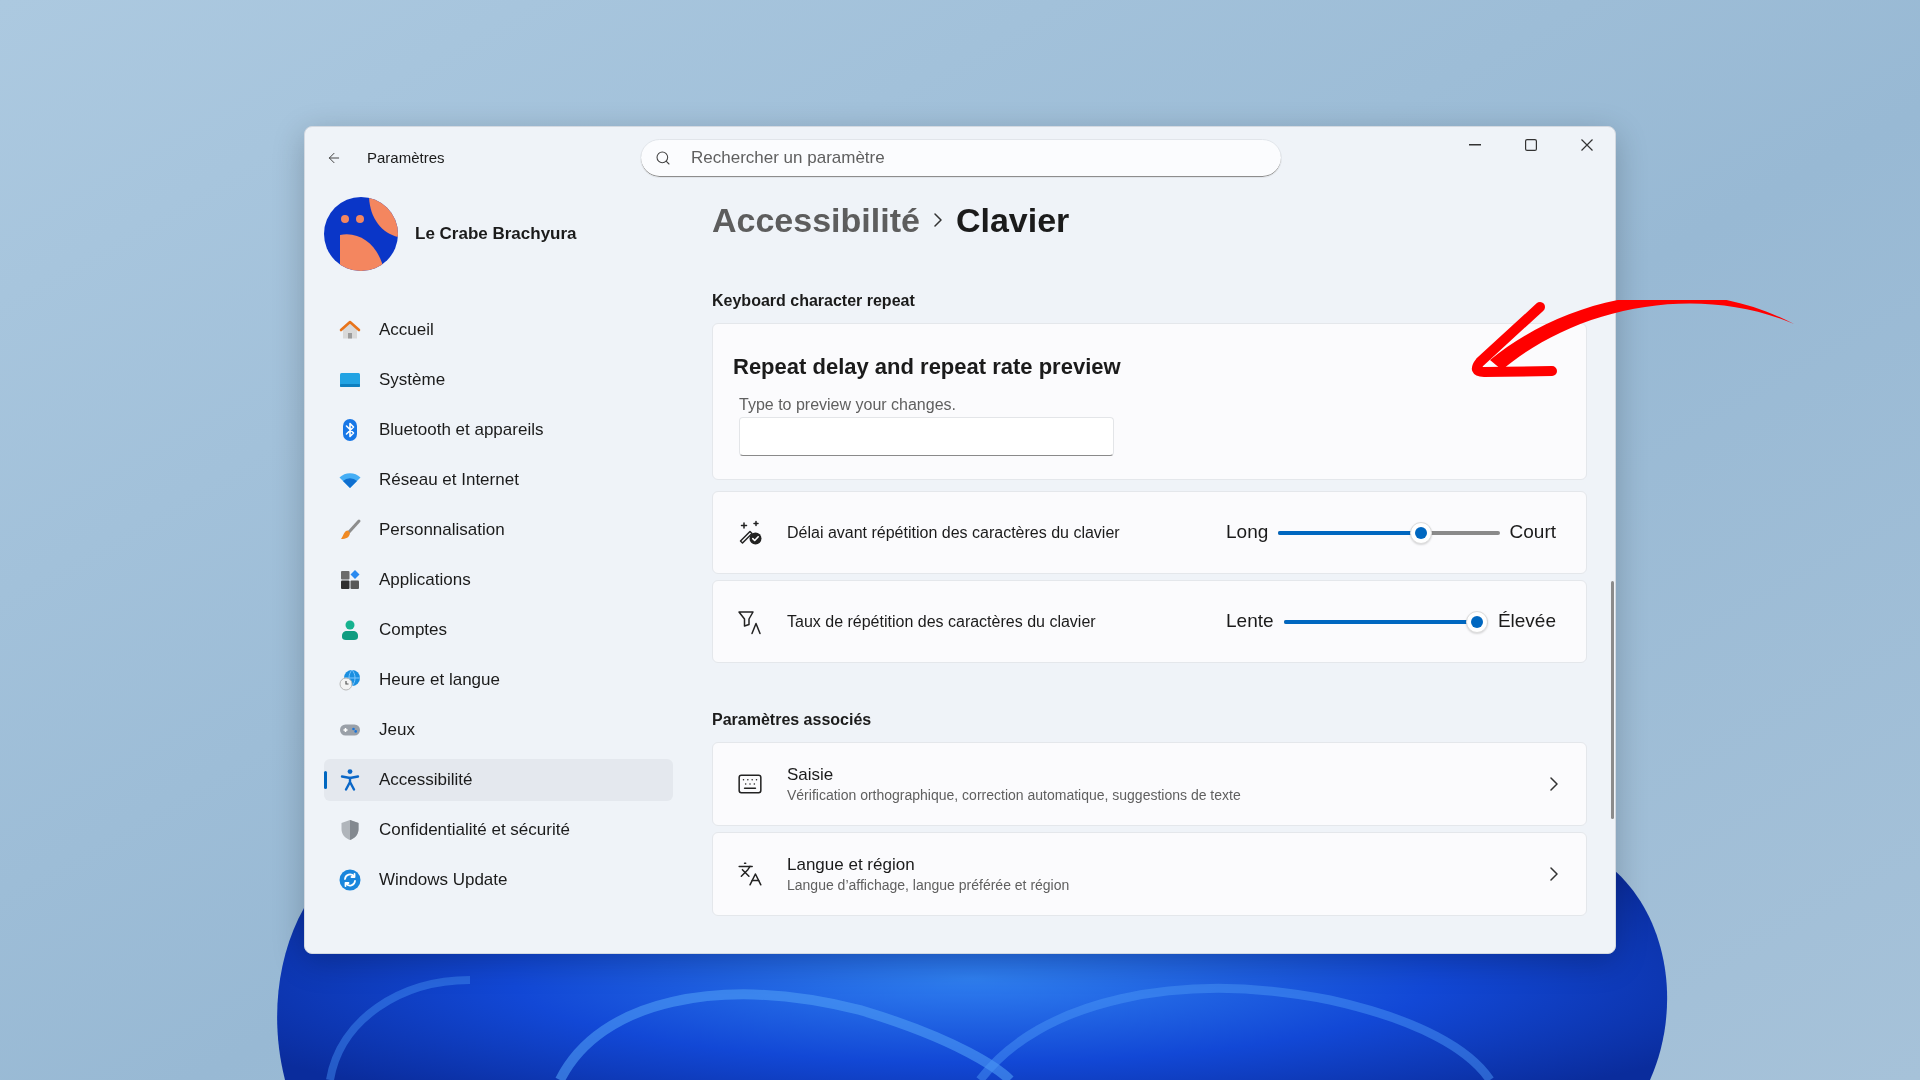  I want to click on apps-icon, so click(350, 580).